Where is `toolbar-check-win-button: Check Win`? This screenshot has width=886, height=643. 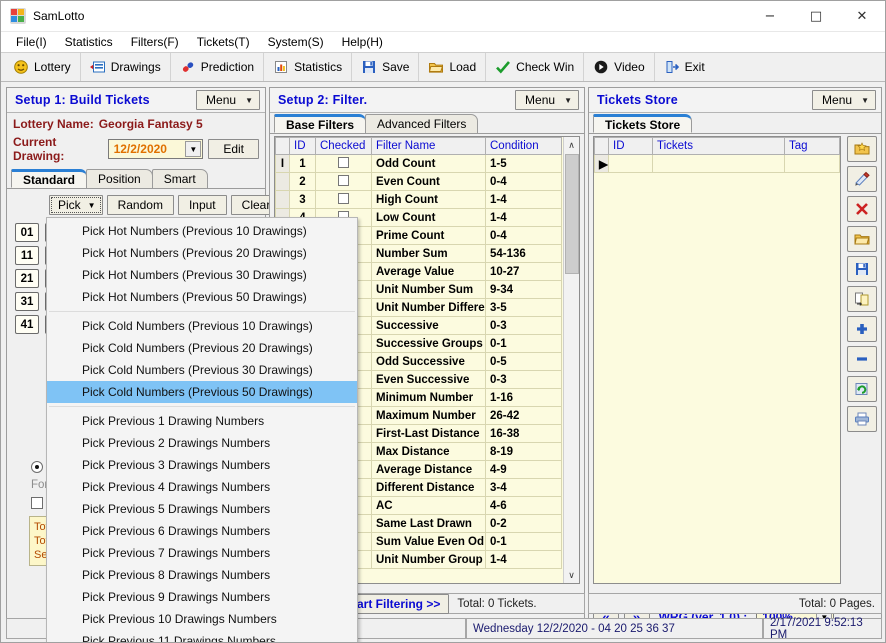
toolbar-check-win-button: Check Win is located at coordinates (535, 67).